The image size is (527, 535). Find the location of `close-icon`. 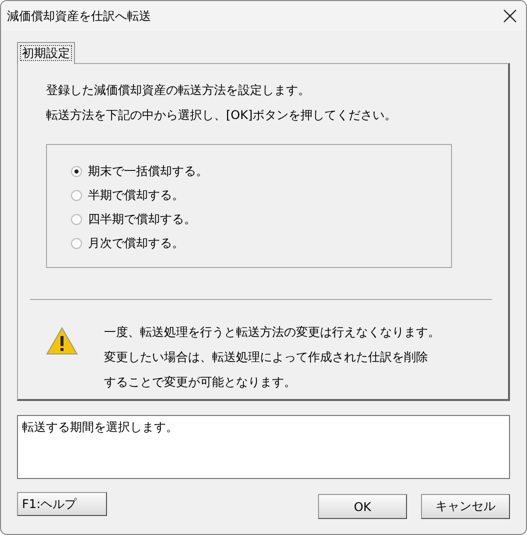

close-icon is located at coordinates (510, 16).